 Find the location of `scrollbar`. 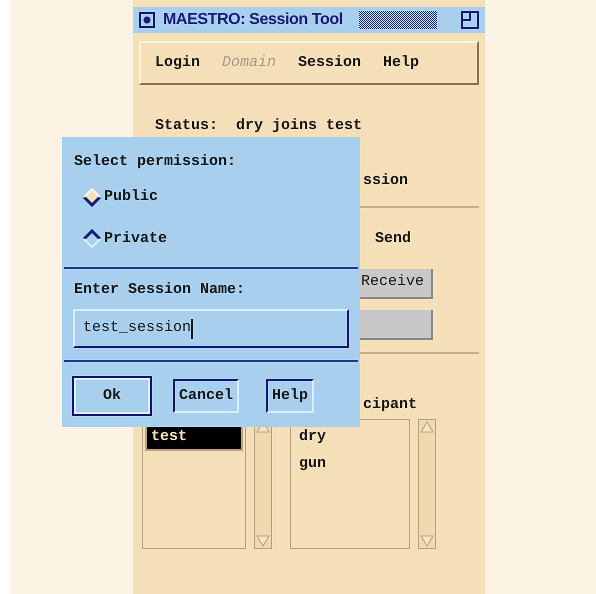

scrollbar is located at coordinates (427, 484).